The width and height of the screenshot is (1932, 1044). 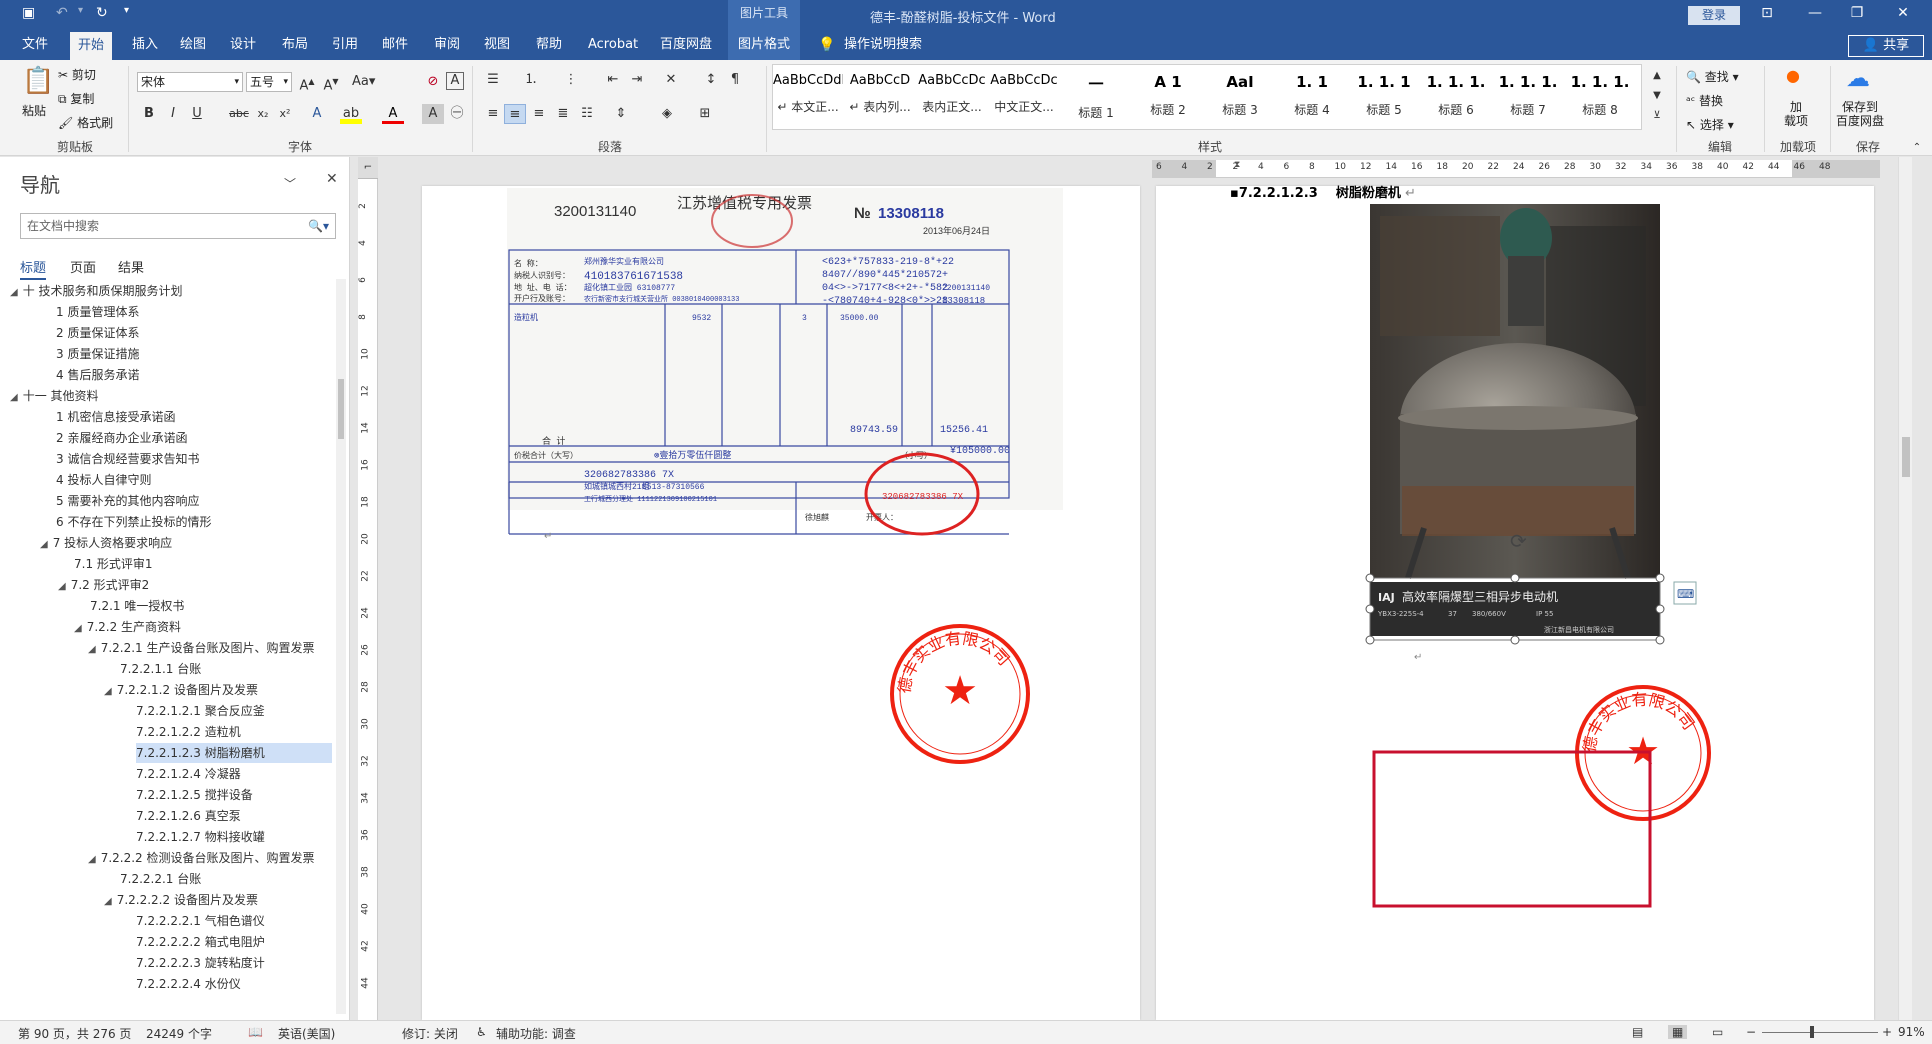 I want to click on zoom-out-icon: −, so click(x=1751, y=1032).